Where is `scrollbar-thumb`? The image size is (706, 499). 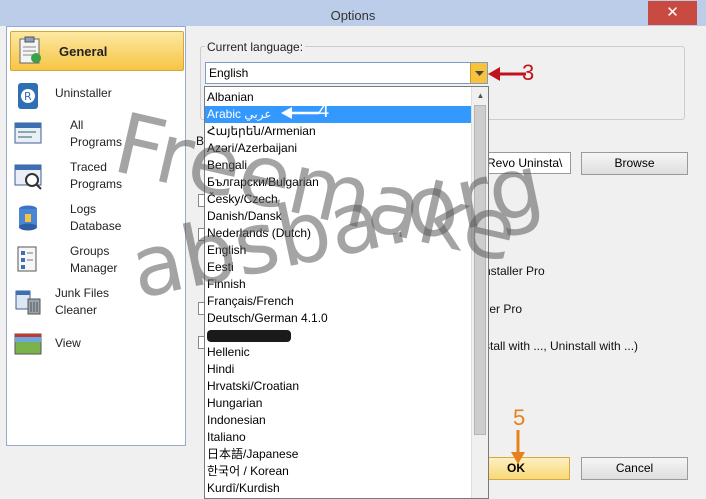
scrollbar-thumb is located at coordinates (480, 270).